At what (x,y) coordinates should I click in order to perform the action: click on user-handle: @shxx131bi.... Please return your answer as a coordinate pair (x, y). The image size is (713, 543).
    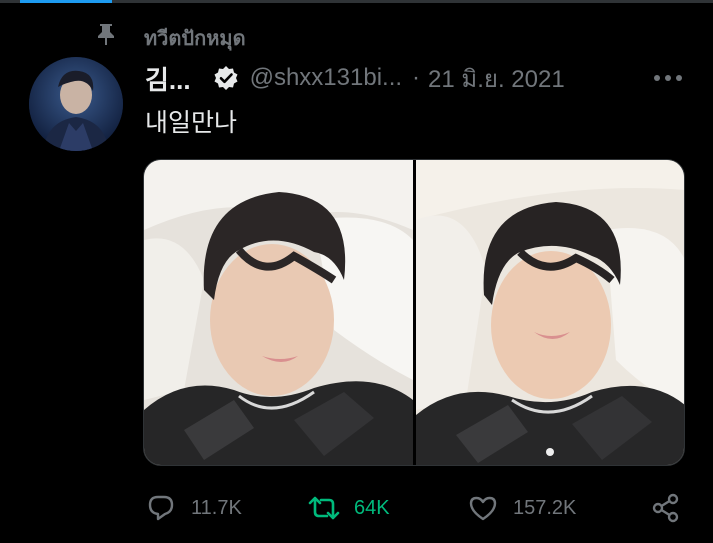
    Looking at the image, I should click on (326, 78).